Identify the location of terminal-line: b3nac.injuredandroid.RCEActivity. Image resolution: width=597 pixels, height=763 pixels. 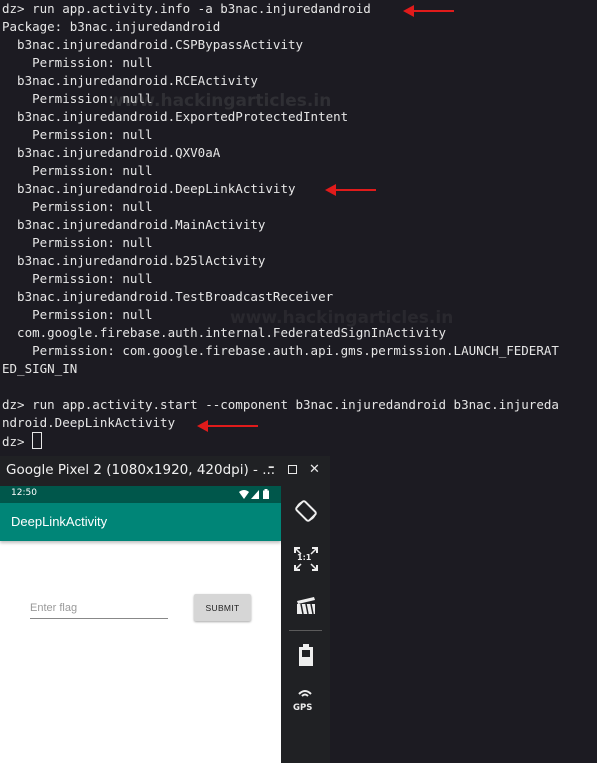
(130, 80).